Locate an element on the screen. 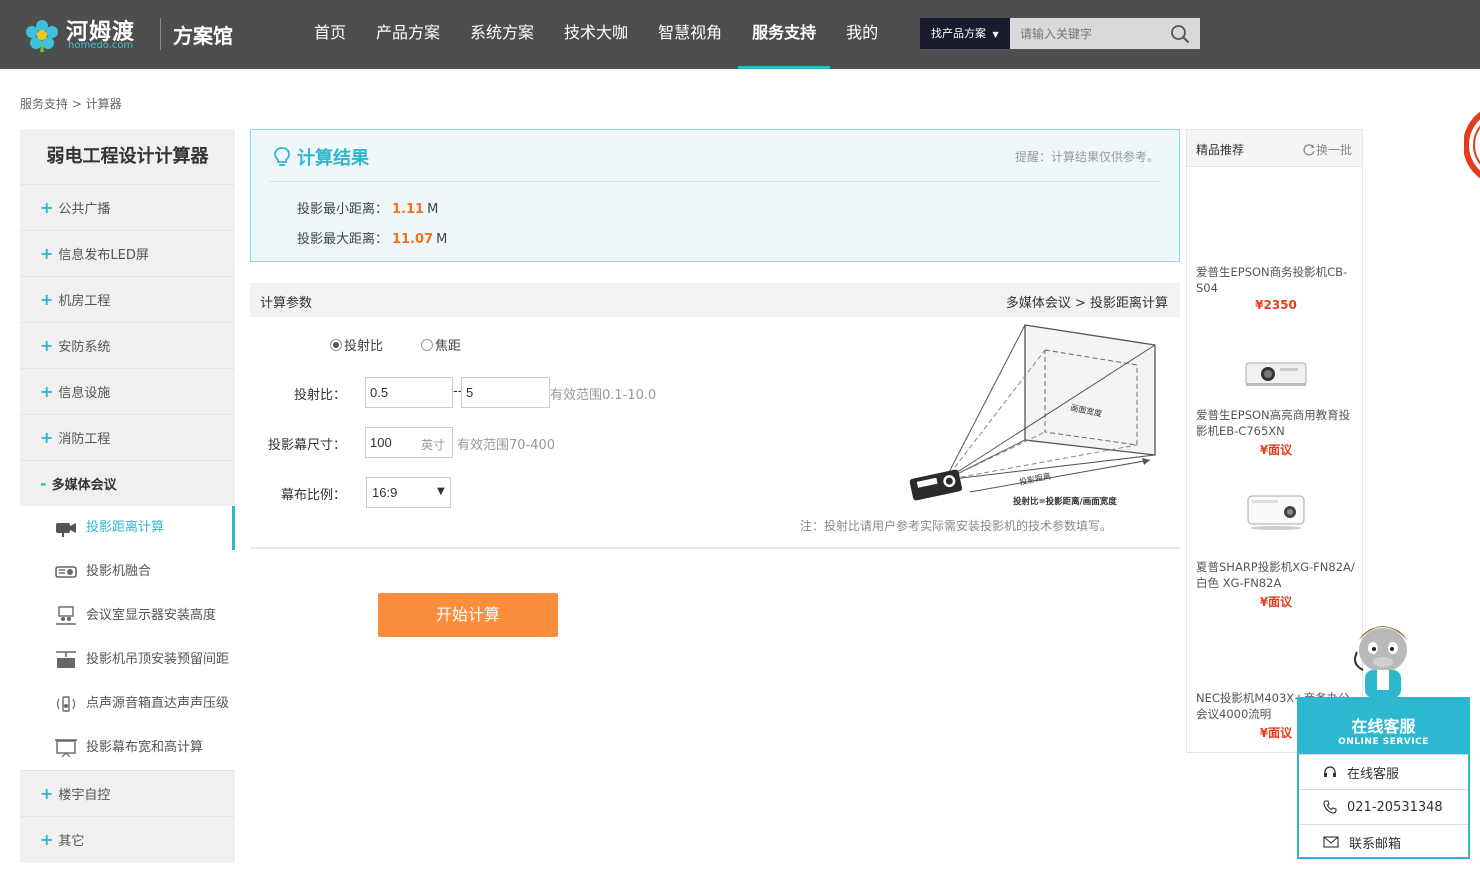 The height and width of the screenshot is (871, 1480). sidebar-item-machine-room: + 机房工程 is located at coordinates (127, 299).